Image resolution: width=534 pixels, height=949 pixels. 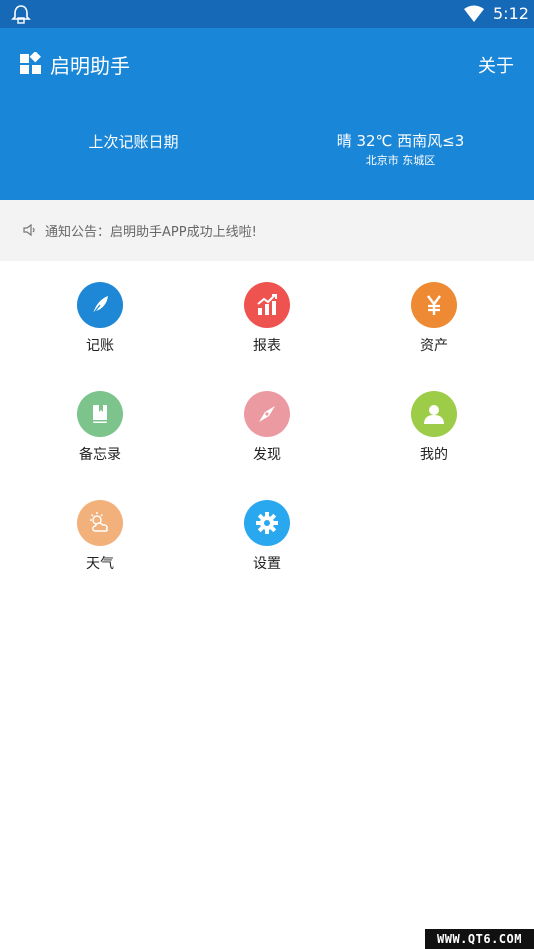 What do you see at coordinates (100, 455) in the screenshot?
I see `grid-label: 备忘录` at bounding box center [100, 455].